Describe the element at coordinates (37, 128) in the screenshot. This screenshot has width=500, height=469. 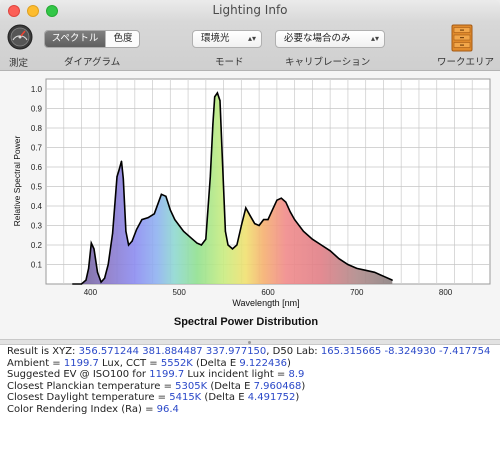
I see `y-tick-label: 0.8` at that location.